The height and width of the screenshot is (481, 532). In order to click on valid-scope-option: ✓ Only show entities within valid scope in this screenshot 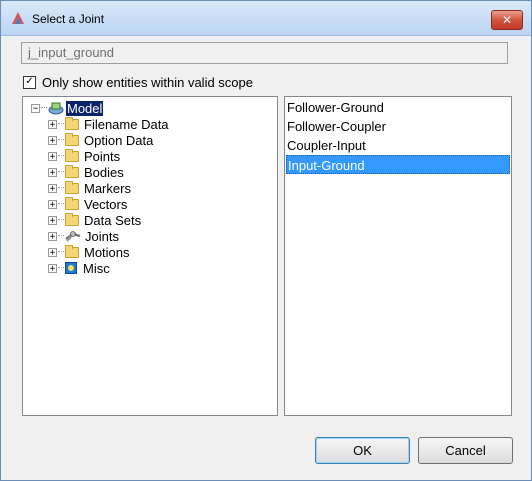, I will do `click(138, 82)`.